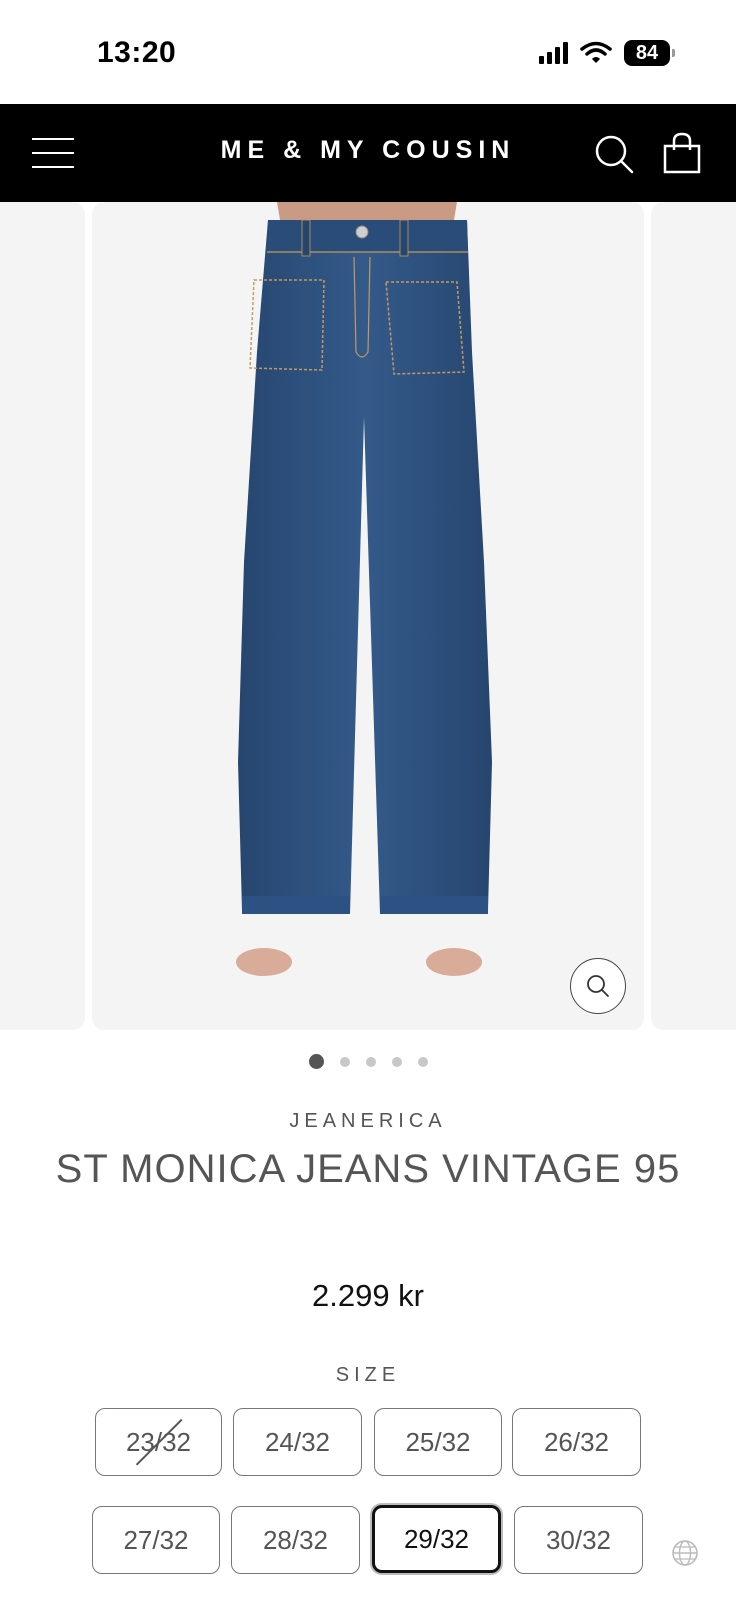 The image size is (736, 1600). What do you see at coordinates (614, 154) in the screenshot?
I see `search-icon` at bounding box center [614, 154].